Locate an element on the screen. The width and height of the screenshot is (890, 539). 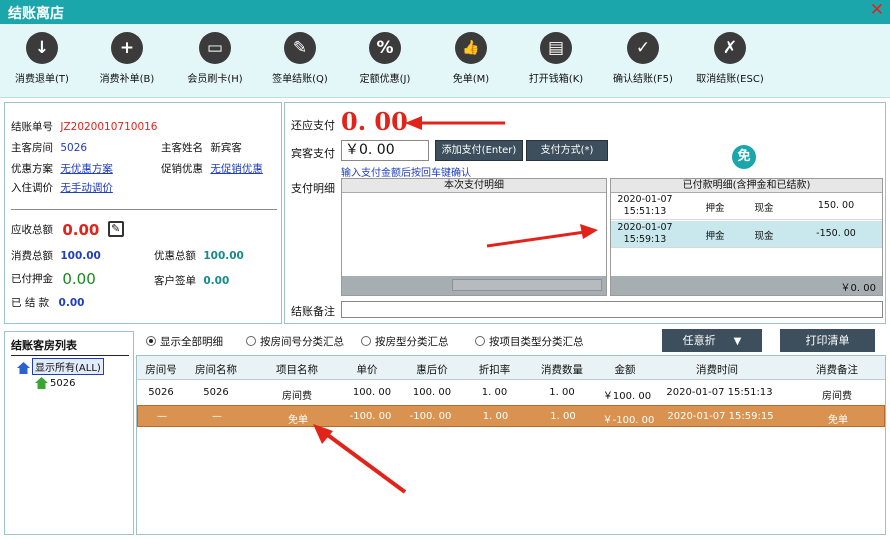
tree-node-room: 5026 is located at coordinates (55, 383).